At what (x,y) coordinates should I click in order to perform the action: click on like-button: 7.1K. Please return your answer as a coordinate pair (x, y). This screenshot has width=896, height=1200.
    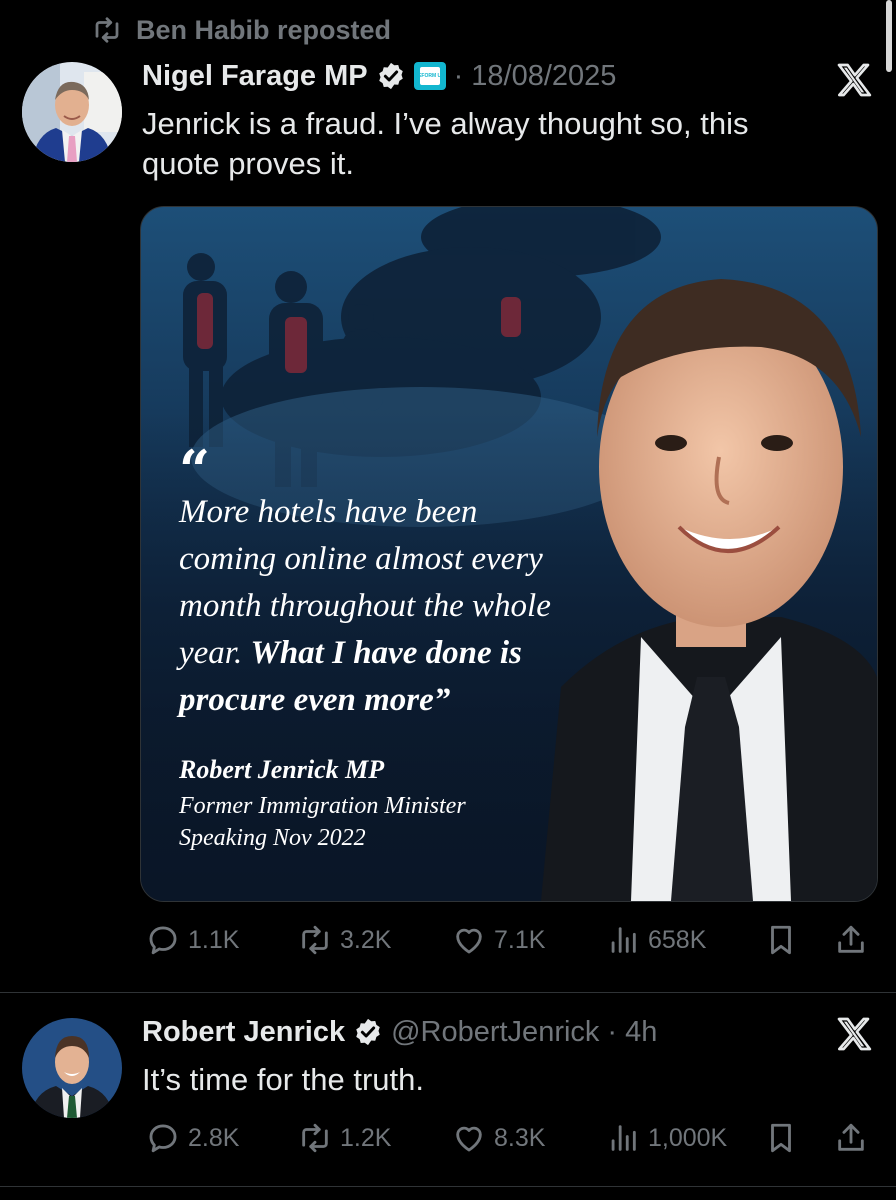
    Looking at the image, I should click on (498, 940).